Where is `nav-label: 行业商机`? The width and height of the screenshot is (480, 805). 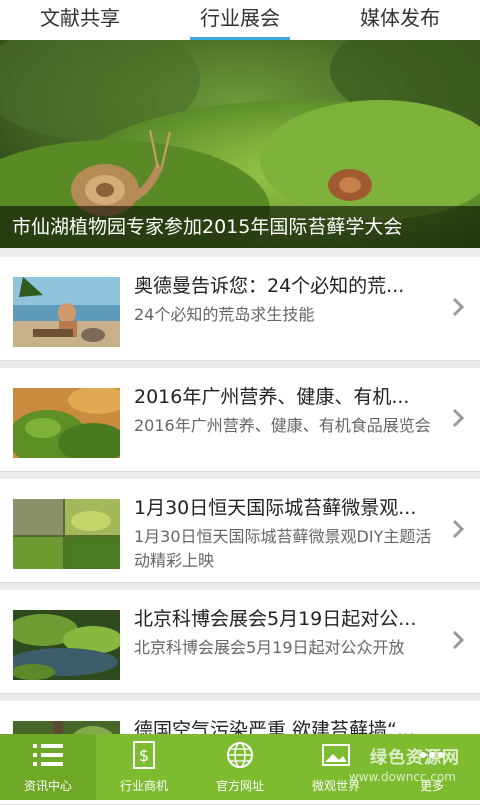
nav-label: 行业商机 is located at coordinates (143, 786).